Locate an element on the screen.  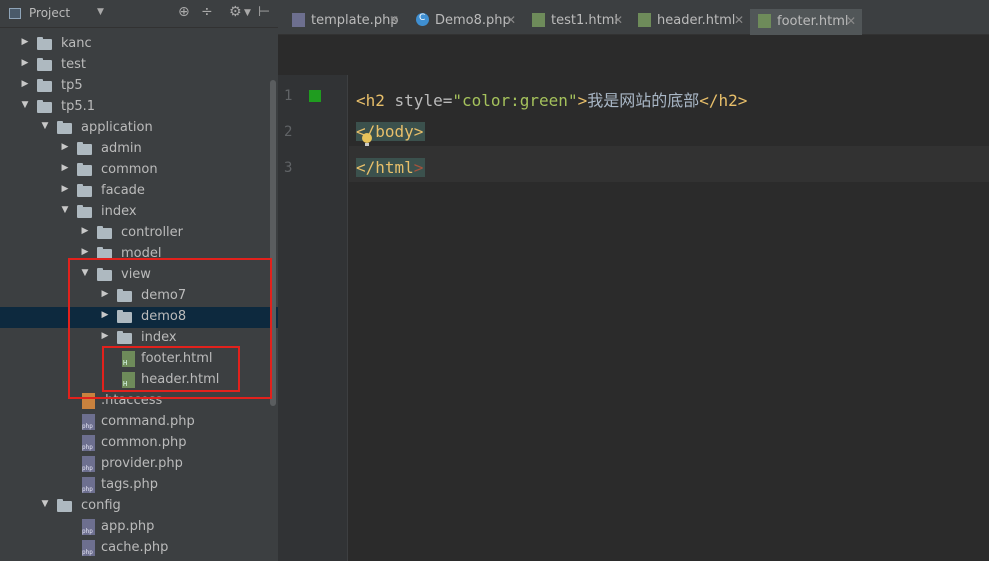
tab-label: test1.html is located at coordinates (584, 20).